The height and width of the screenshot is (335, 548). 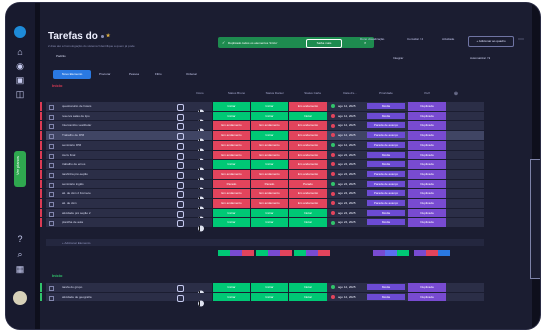 What do you see at coordinates (77, 297) in the screenshot?
I see `item-name: atividade de geografia` at bounding box center [77, 297].